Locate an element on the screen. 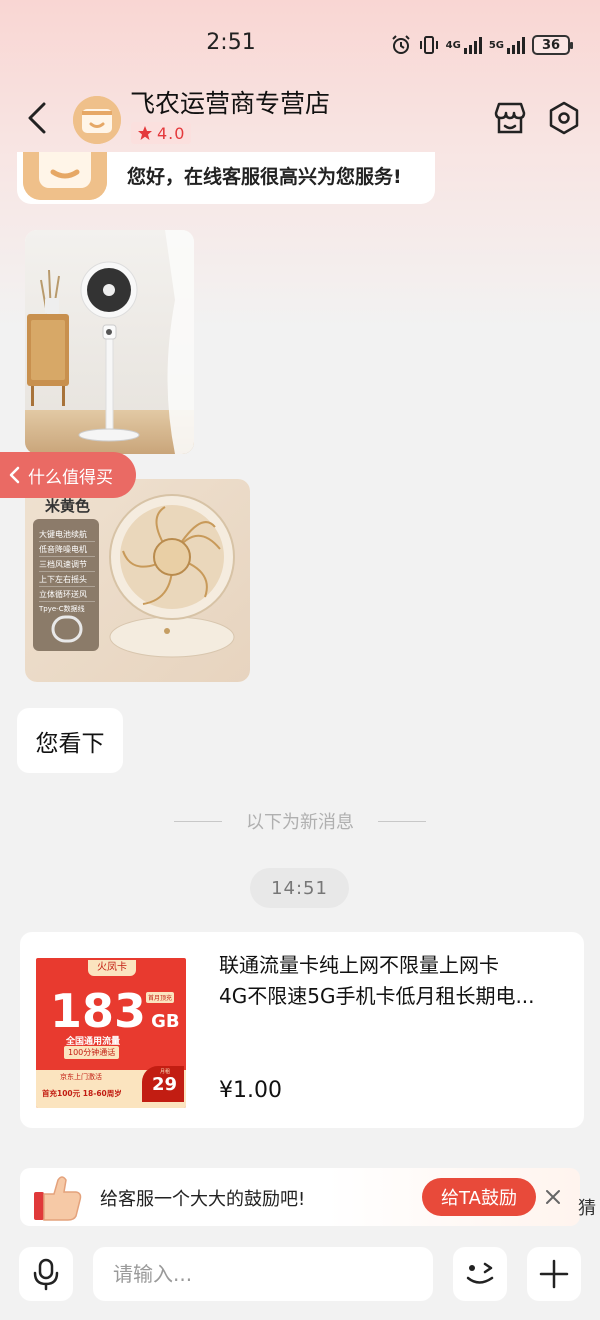 This screenshot has height=1320, width=600. back-arrow-icon is located at coordinates (38, 118).